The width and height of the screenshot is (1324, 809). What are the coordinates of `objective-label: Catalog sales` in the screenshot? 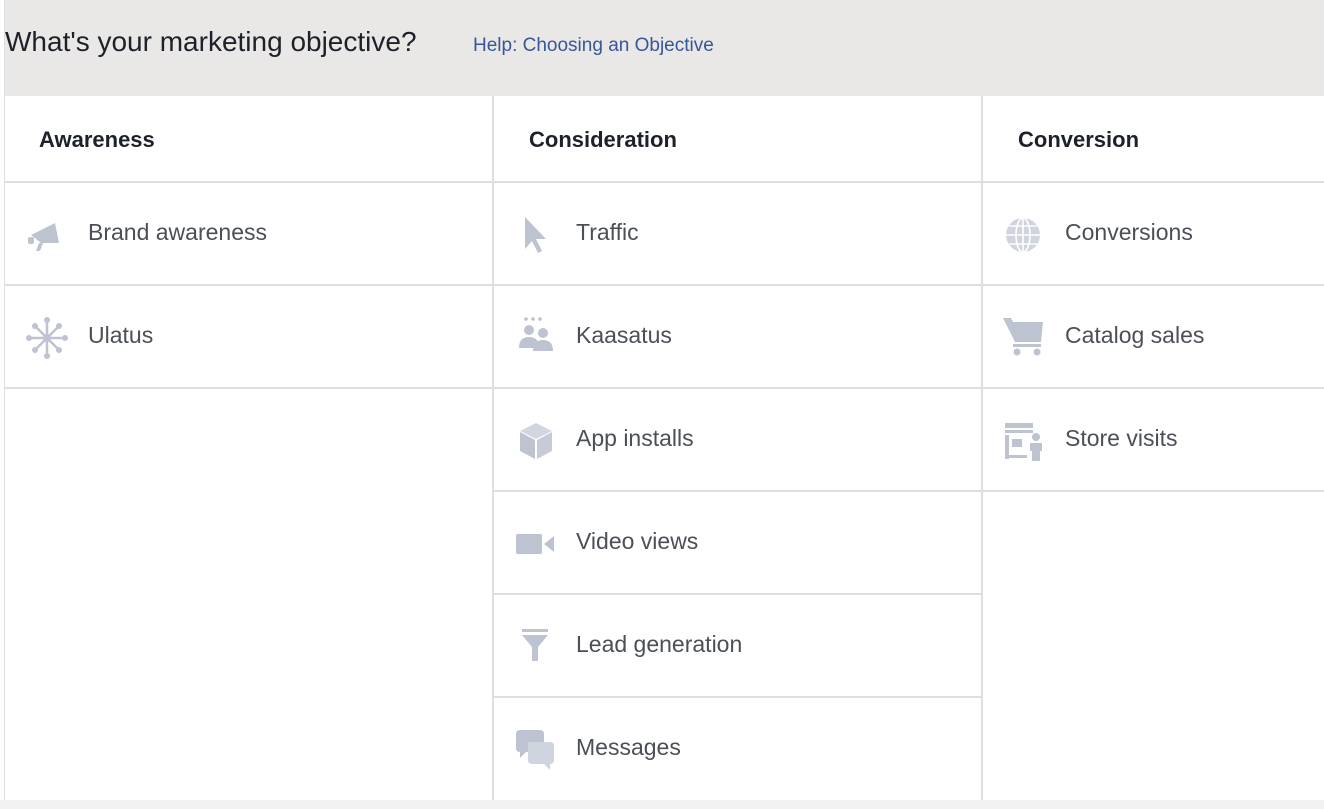 It's located at (1135, 335).